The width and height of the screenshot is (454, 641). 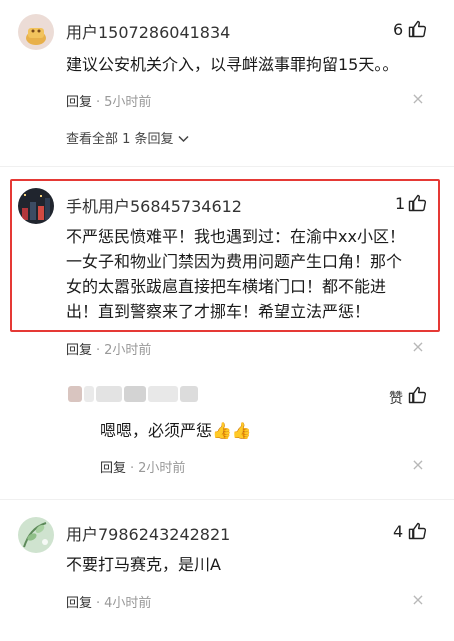 What do you see at coordinates (218, 311) in the screenshot?
I see `text-line: 出！直到警察来了才挪车！希望立法严惩！` at bounding box center [218, 311].